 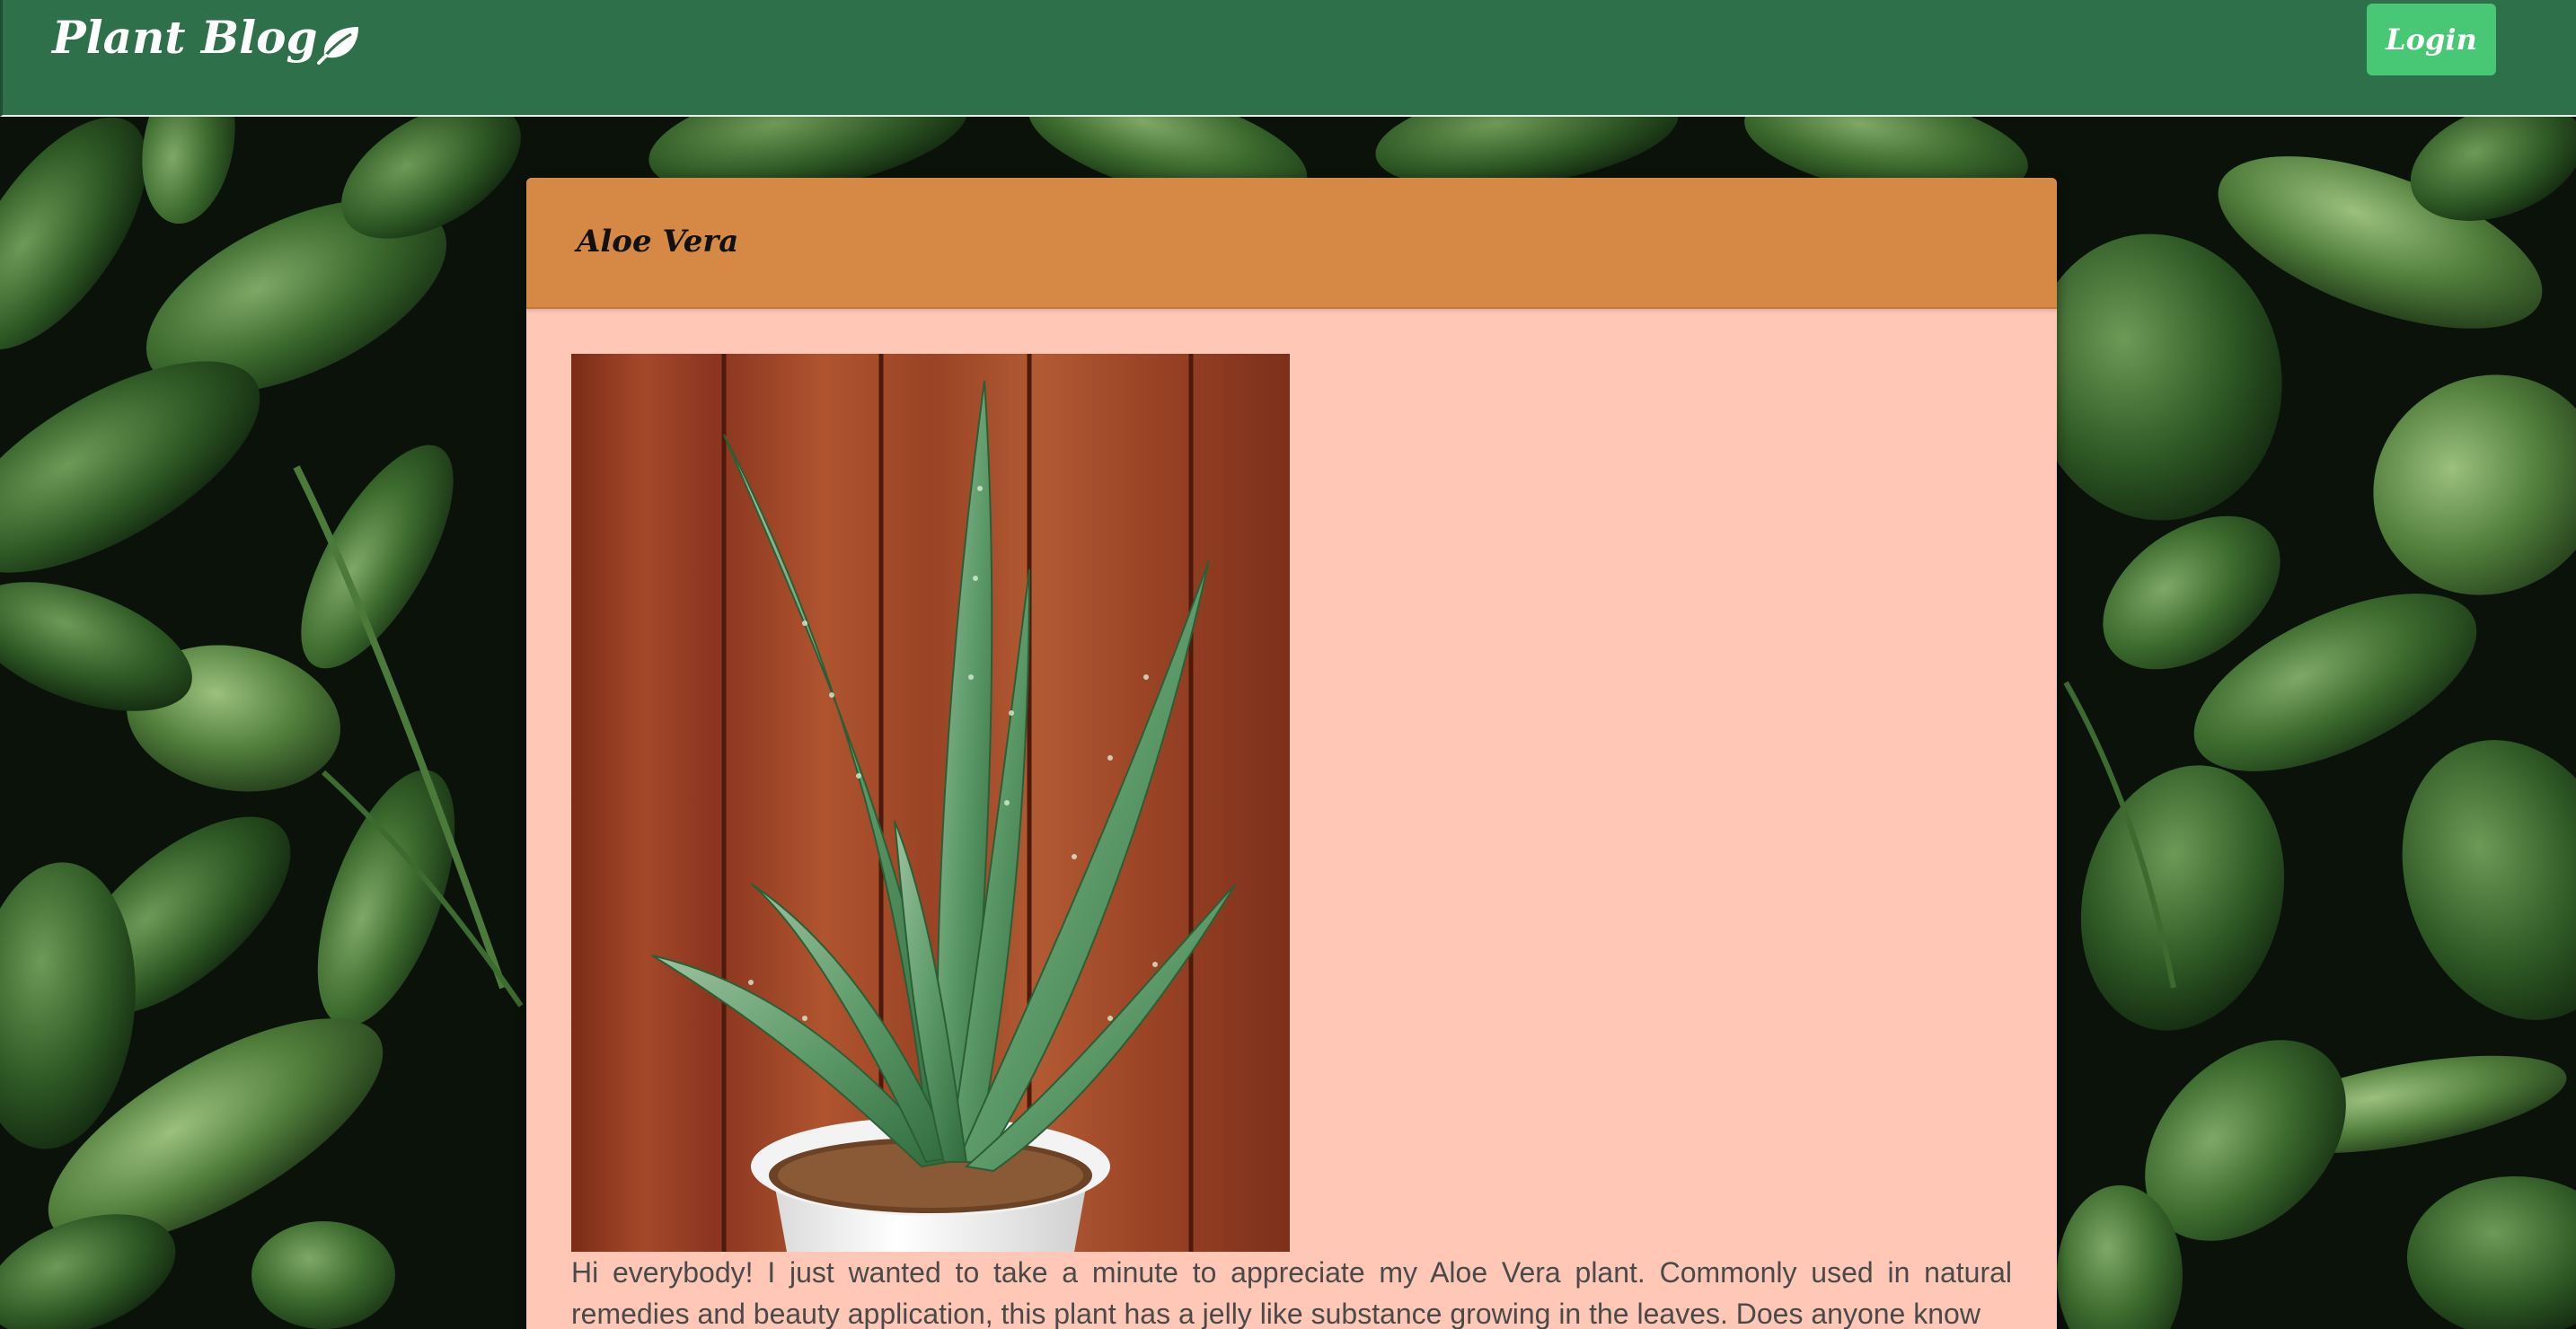 What do you see at coordinates (339, 39) in the screenshot?
I see `leaf-icon` at bounding box center [339, 39].